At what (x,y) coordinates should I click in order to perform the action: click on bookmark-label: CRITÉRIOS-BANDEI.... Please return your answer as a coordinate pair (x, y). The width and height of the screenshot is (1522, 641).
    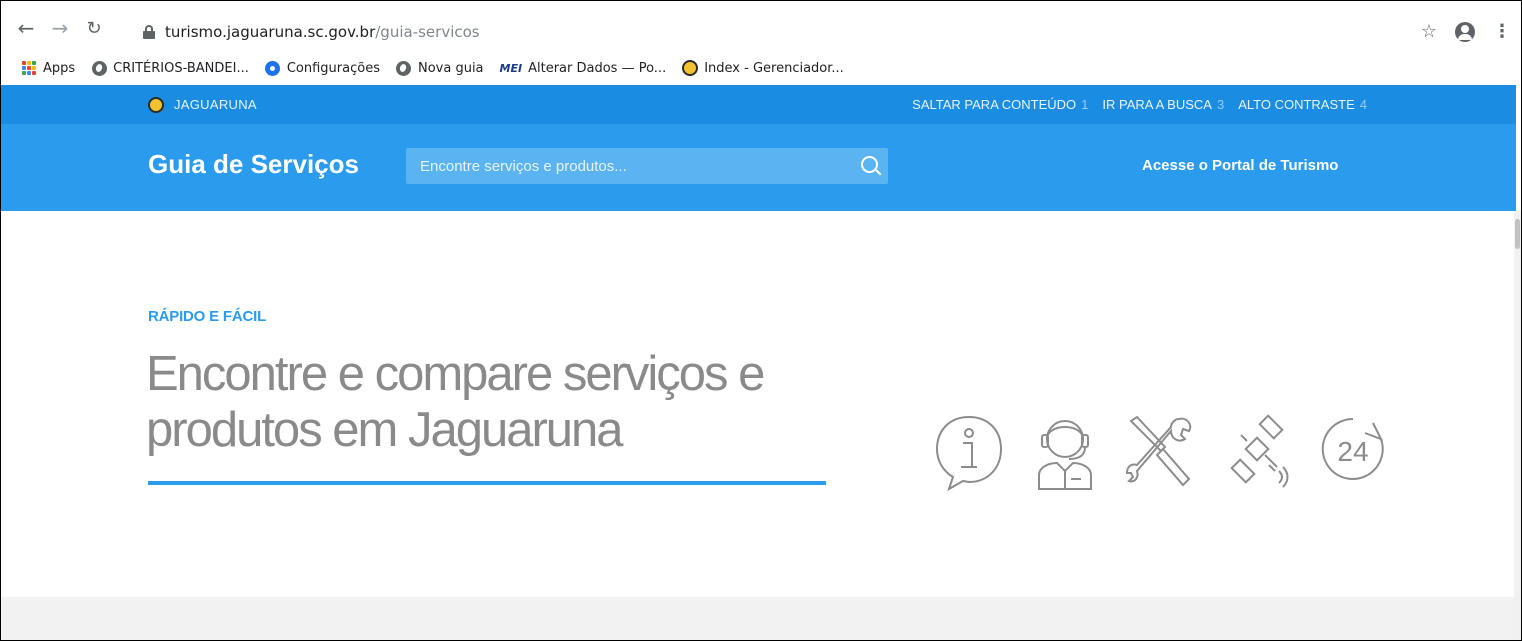
    Looking at the image, I should click on (181, 68).